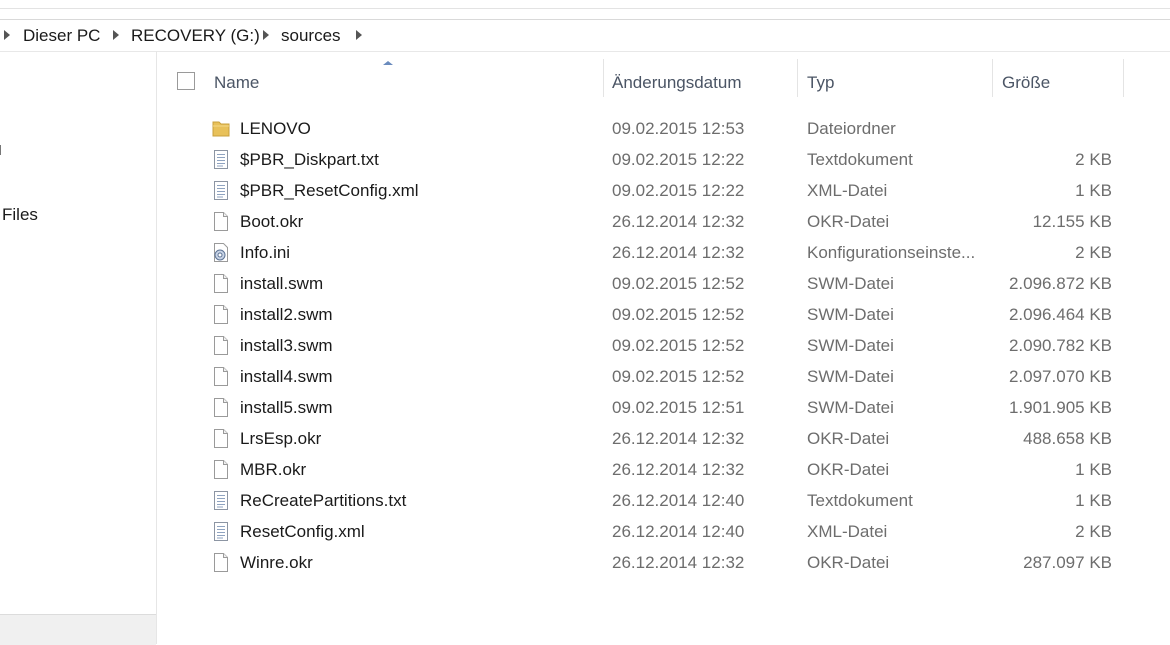 Image resolution: width=1170 pixels, height=645 pixels. What do you see at coordinates (309, 159) in the screenshot?
I see `file-name: $PBR_Diskpart.txt` at bounding box center [309, 159].